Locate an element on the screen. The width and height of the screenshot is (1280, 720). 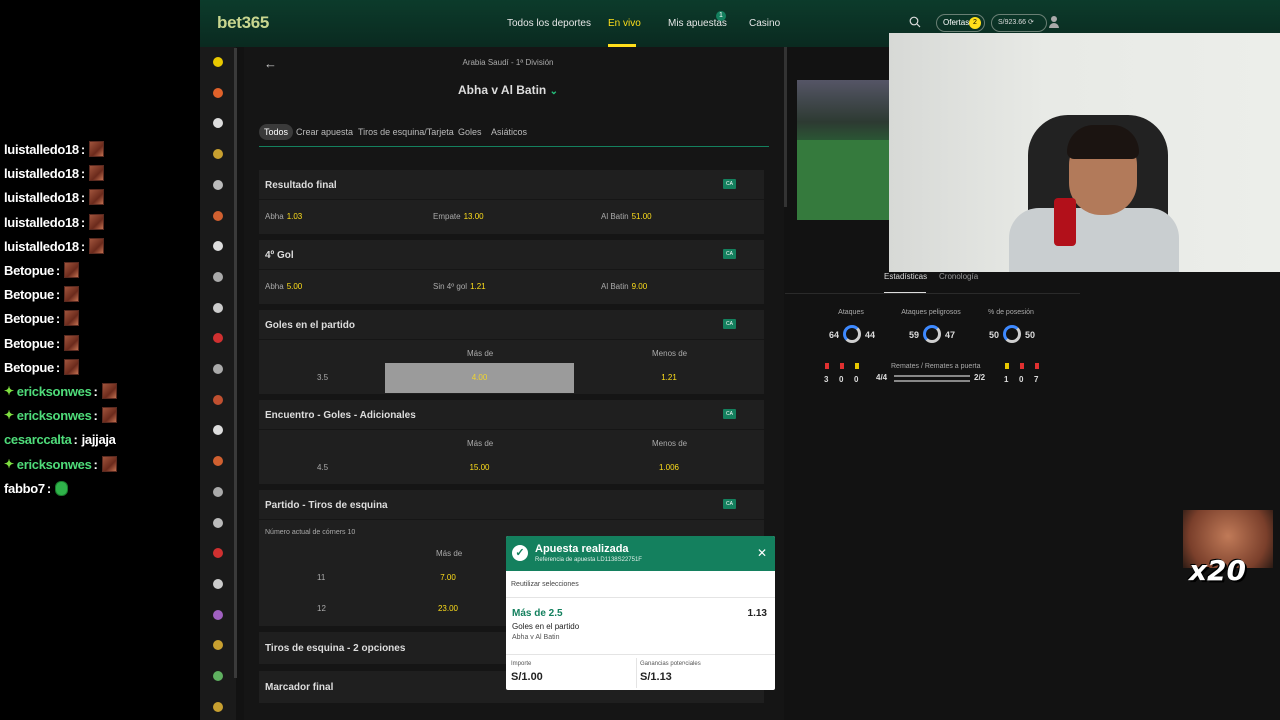
tab-all: Todos is located at coordinates (276, 132).